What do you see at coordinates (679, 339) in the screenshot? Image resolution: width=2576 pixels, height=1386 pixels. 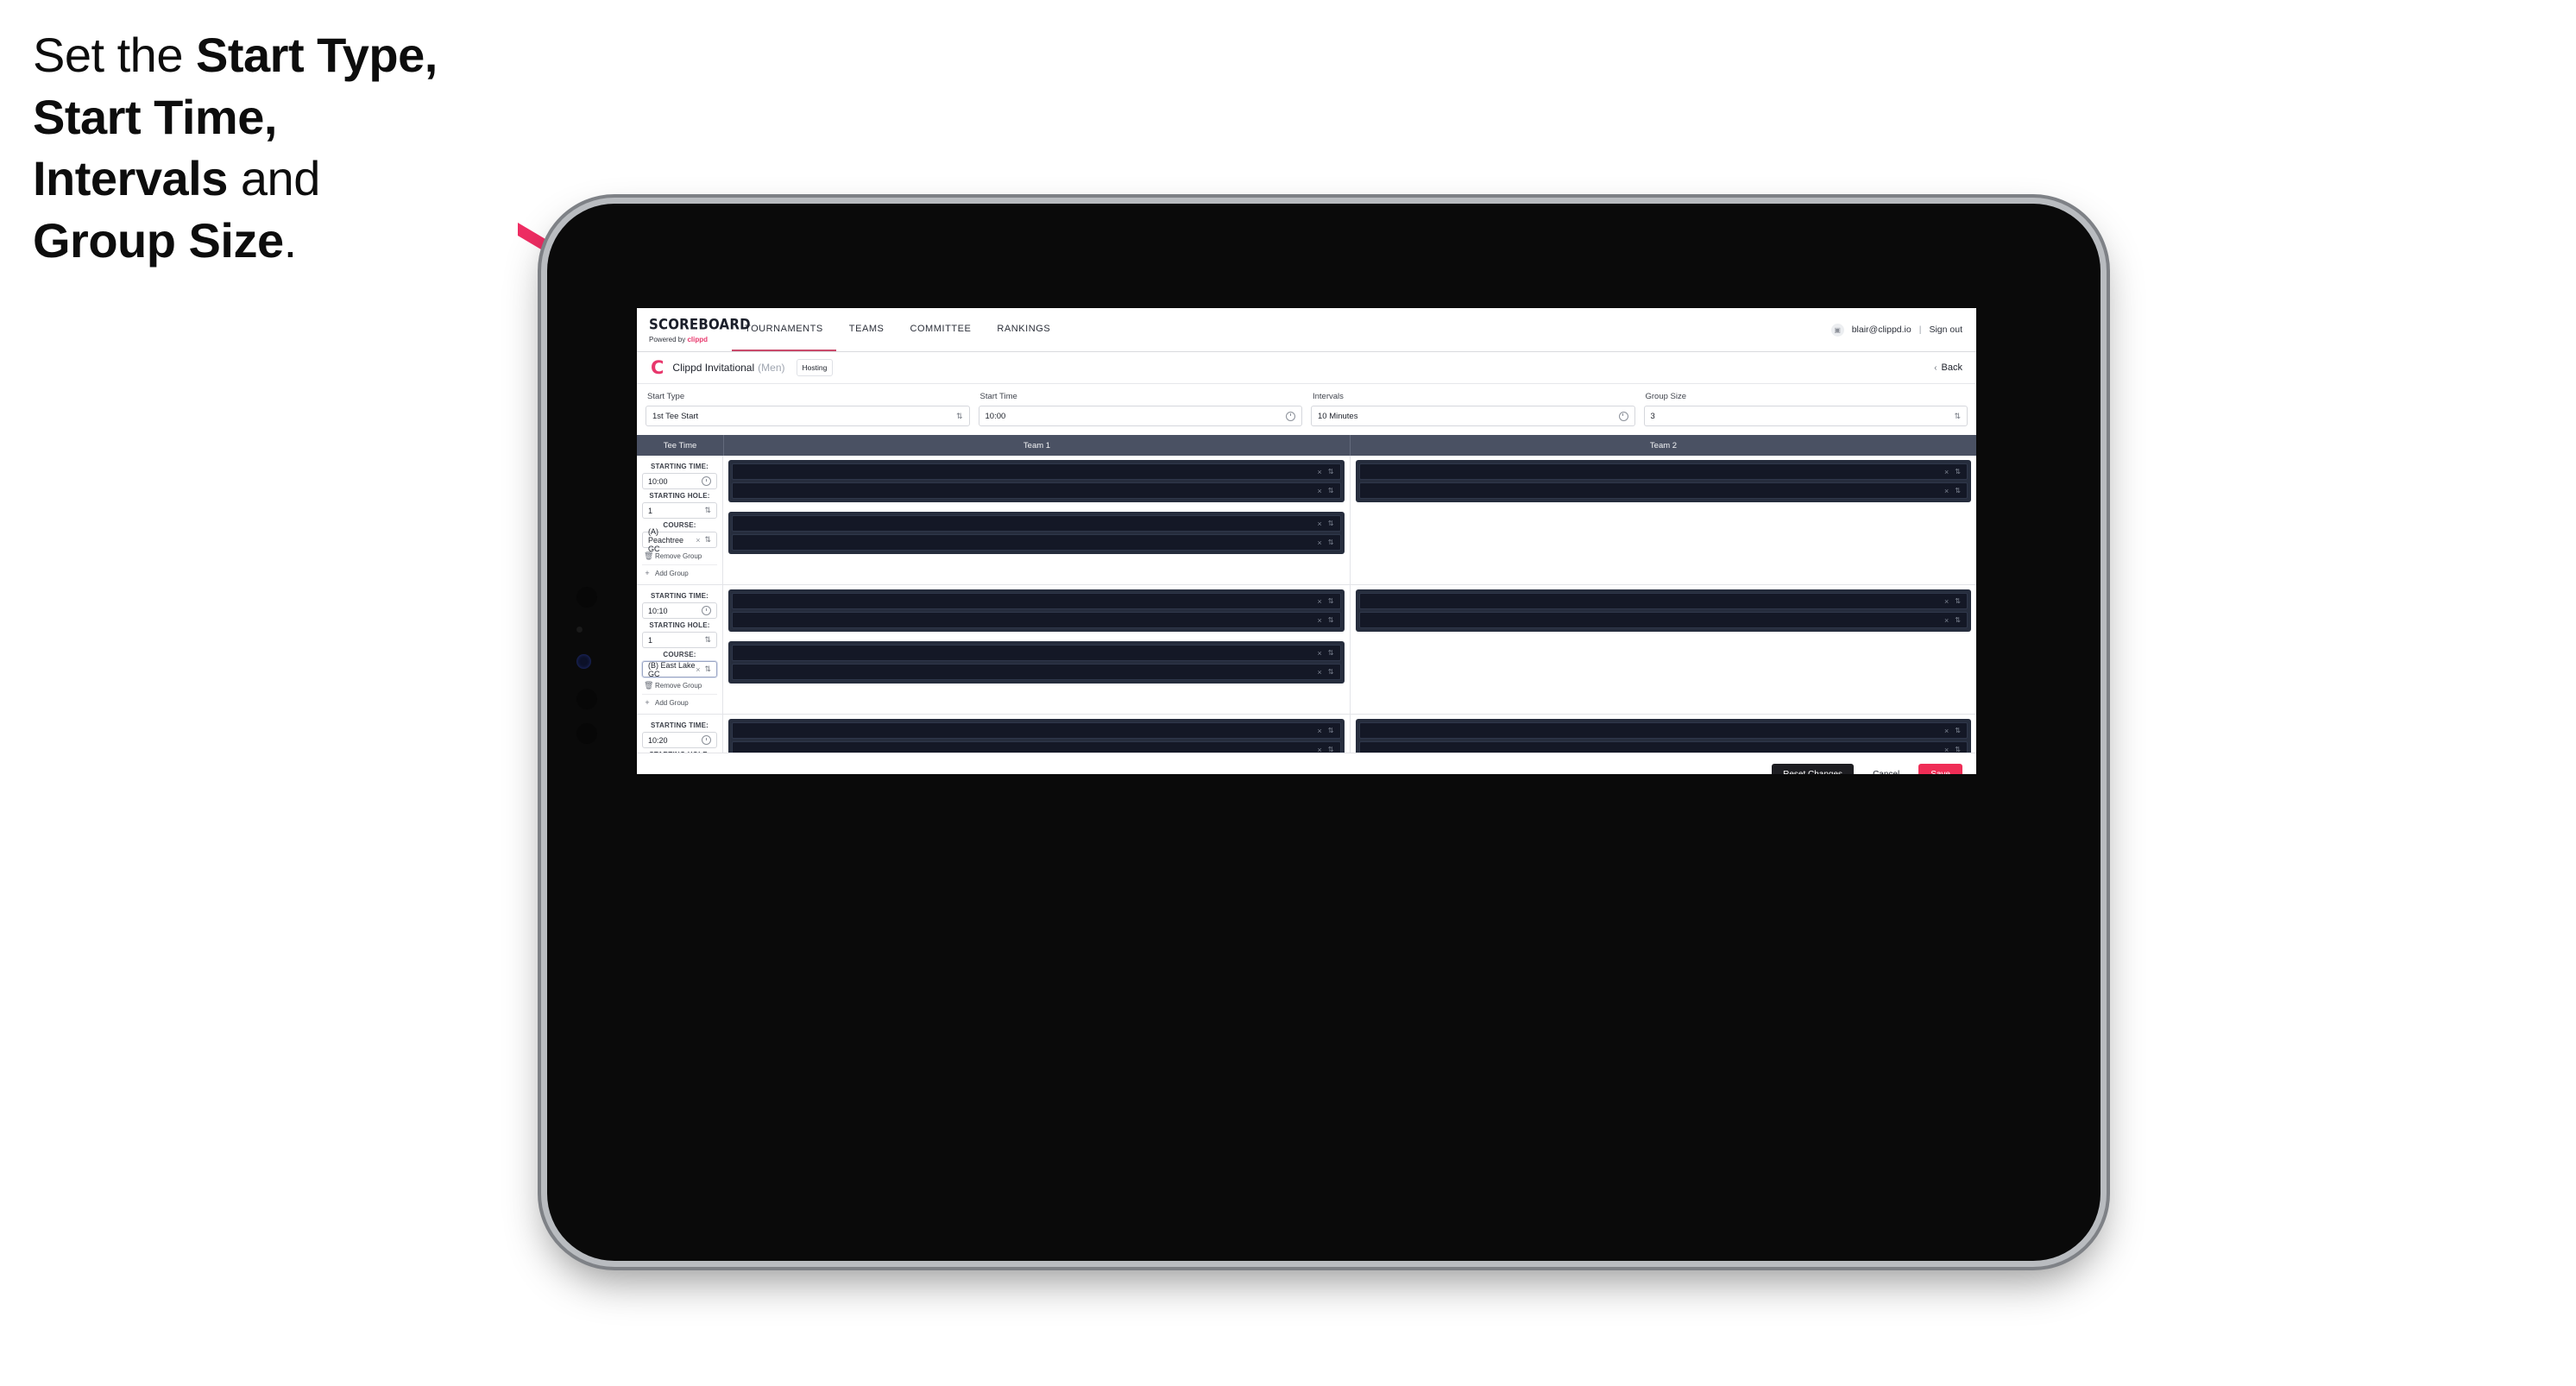 I see `brand-tagline: Powered by clippd` at bounding box center [679, 339].